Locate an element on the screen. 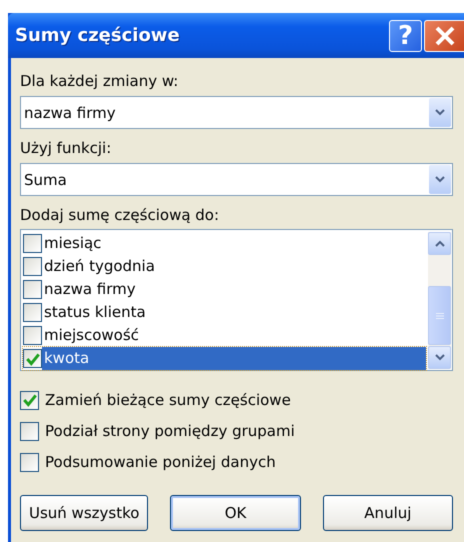  list-label: Dodaj sumę częściową do: is located at coordinates (120, 215).